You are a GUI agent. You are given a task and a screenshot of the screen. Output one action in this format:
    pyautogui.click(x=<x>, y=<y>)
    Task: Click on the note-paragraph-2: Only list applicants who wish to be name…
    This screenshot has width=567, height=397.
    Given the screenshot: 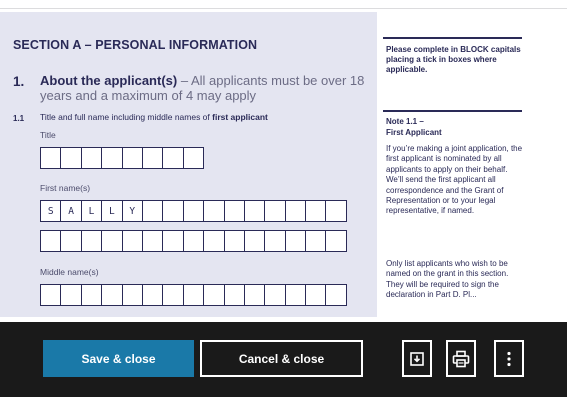 What is the action you would take?
    pyautogui.click(x=447, y=279)
    